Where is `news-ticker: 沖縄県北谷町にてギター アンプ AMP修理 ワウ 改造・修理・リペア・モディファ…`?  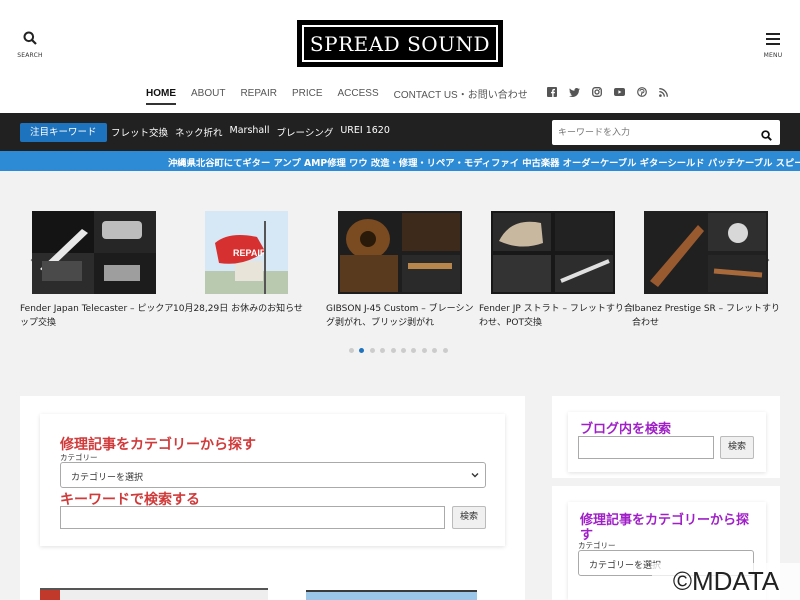 news-ticker: 沖縄県北谷町にてギター アンプ AMP修理 ワウ 改造・修理・リペア・モディファ… is located at coordinates (400, 161).